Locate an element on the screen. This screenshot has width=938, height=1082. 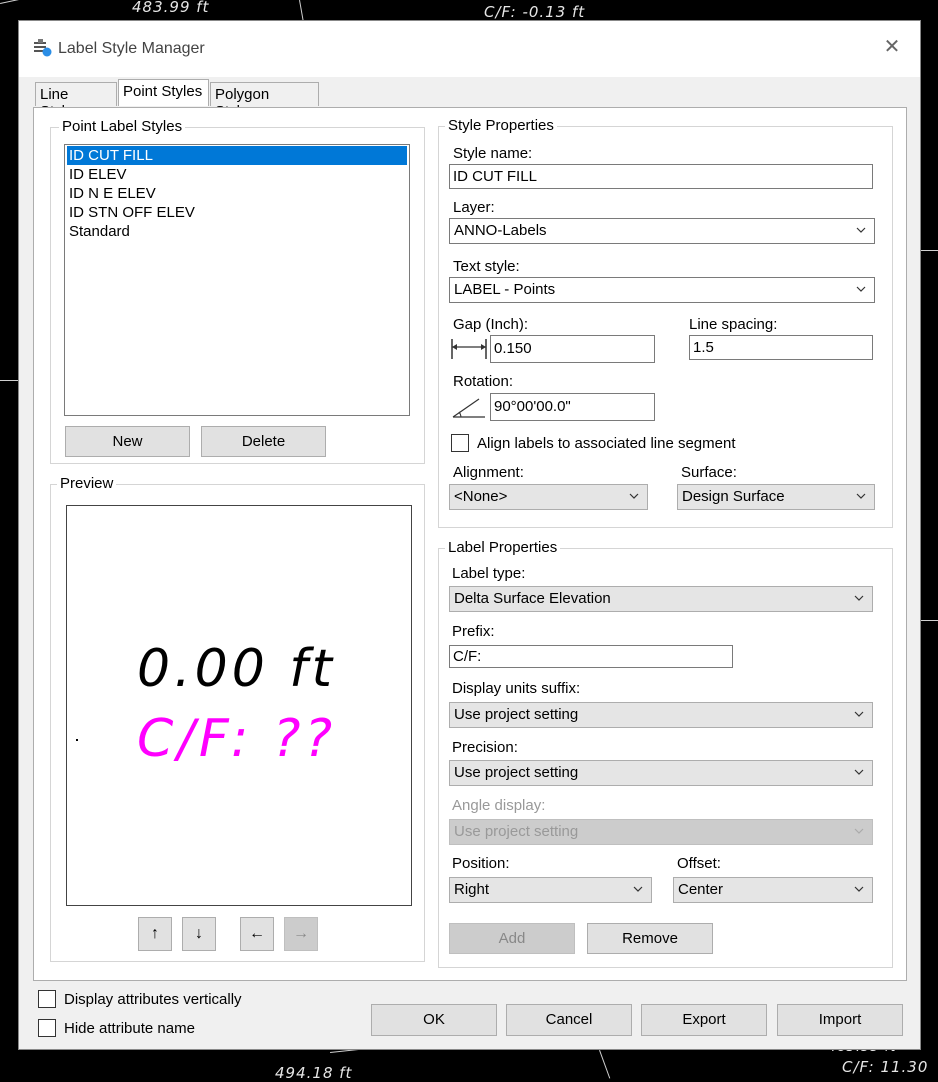
preview-line-elevation: 0.00 ft is located at coordinates (237, 669).